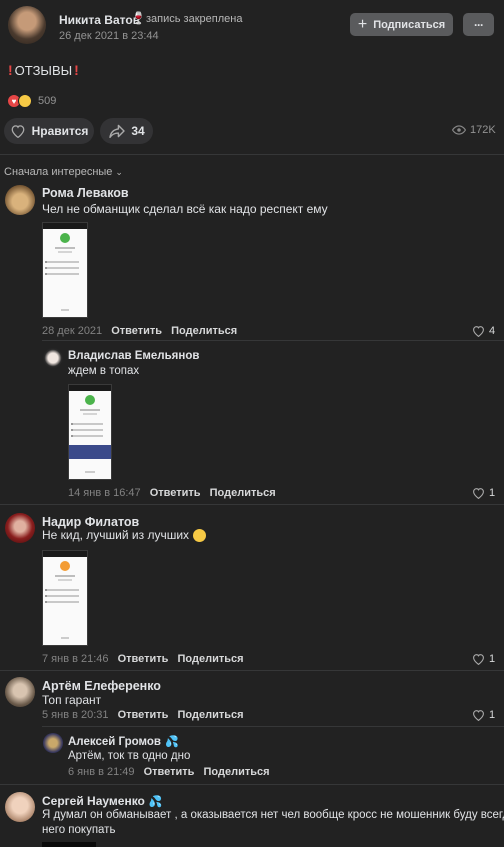 Image resolution: width=504 pixels, height=847 pixels. Describe the element at coordinates (99, 20) in the screenshot. I see `author-name: Никита Ватов` at that location.